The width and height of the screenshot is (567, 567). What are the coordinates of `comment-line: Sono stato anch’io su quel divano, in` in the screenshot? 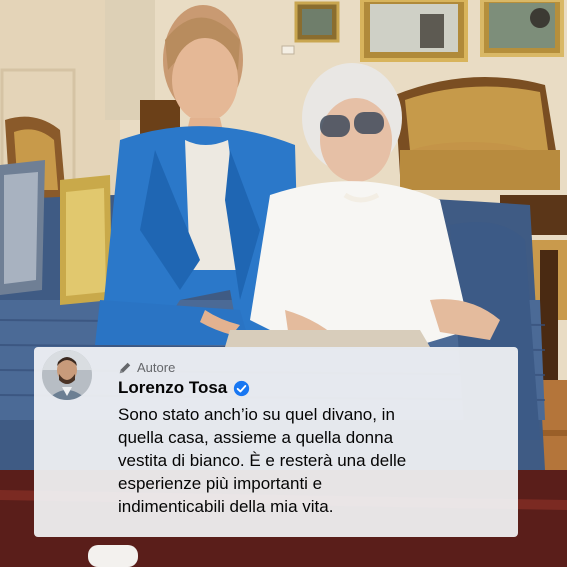 It's located at (256, 414).